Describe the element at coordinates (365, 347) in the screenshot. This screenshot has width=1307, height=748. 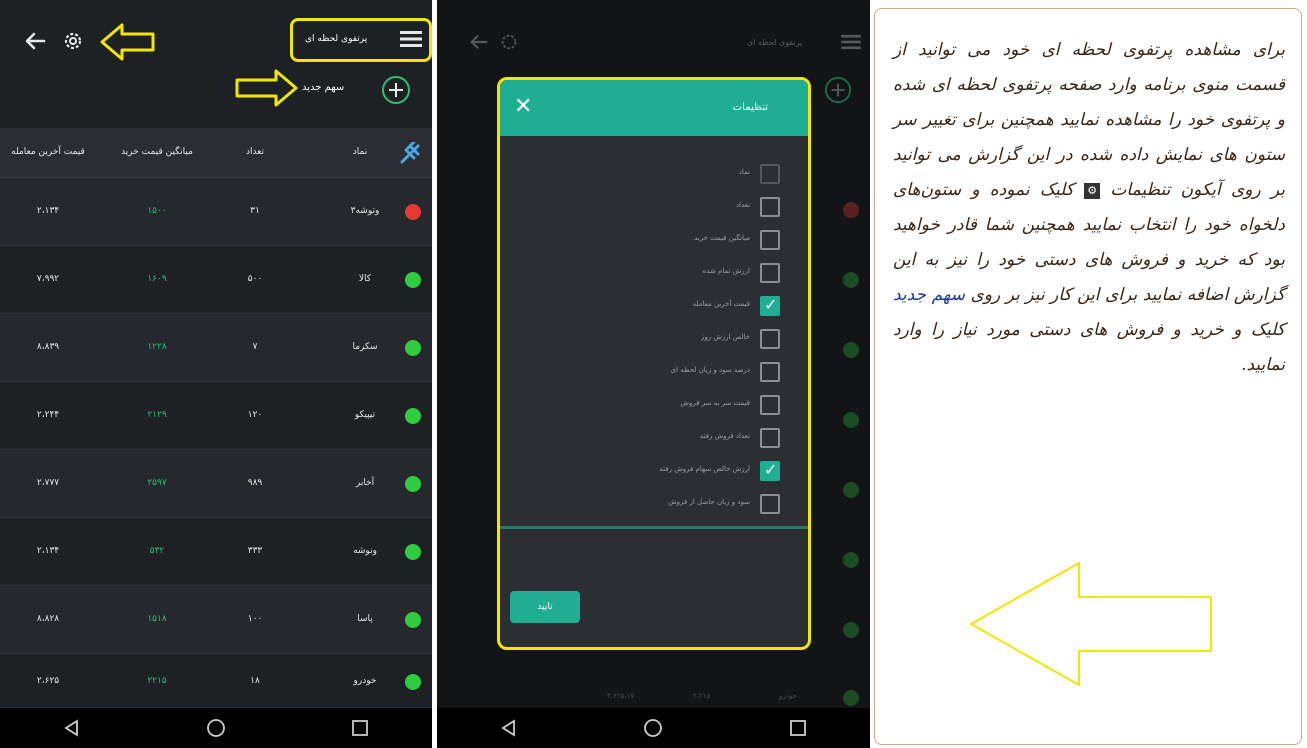
I see `cell-symbol: سکرما` at that location.